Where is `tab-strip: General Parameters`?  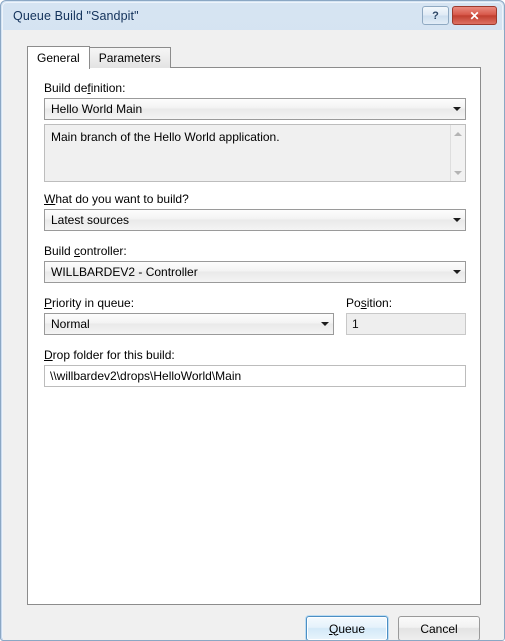
tab-strip: General Parameters is located at coordinates (99, 57).